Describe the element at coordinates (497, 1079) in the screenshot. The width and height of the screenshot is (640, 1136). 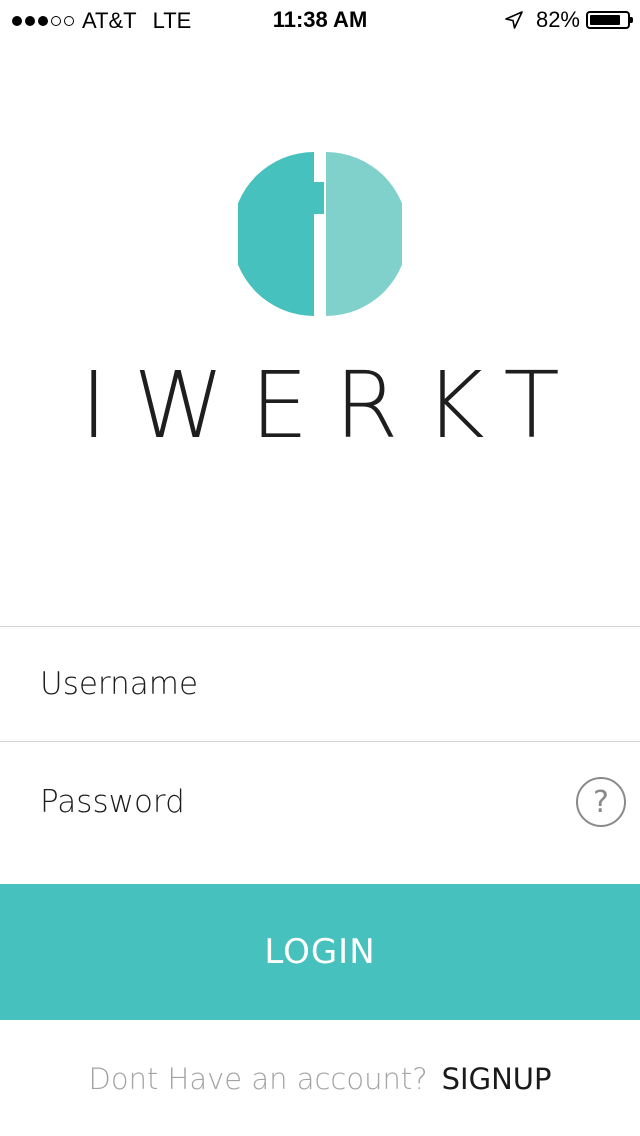
I see `signup-link: SIGNUP` at that location.